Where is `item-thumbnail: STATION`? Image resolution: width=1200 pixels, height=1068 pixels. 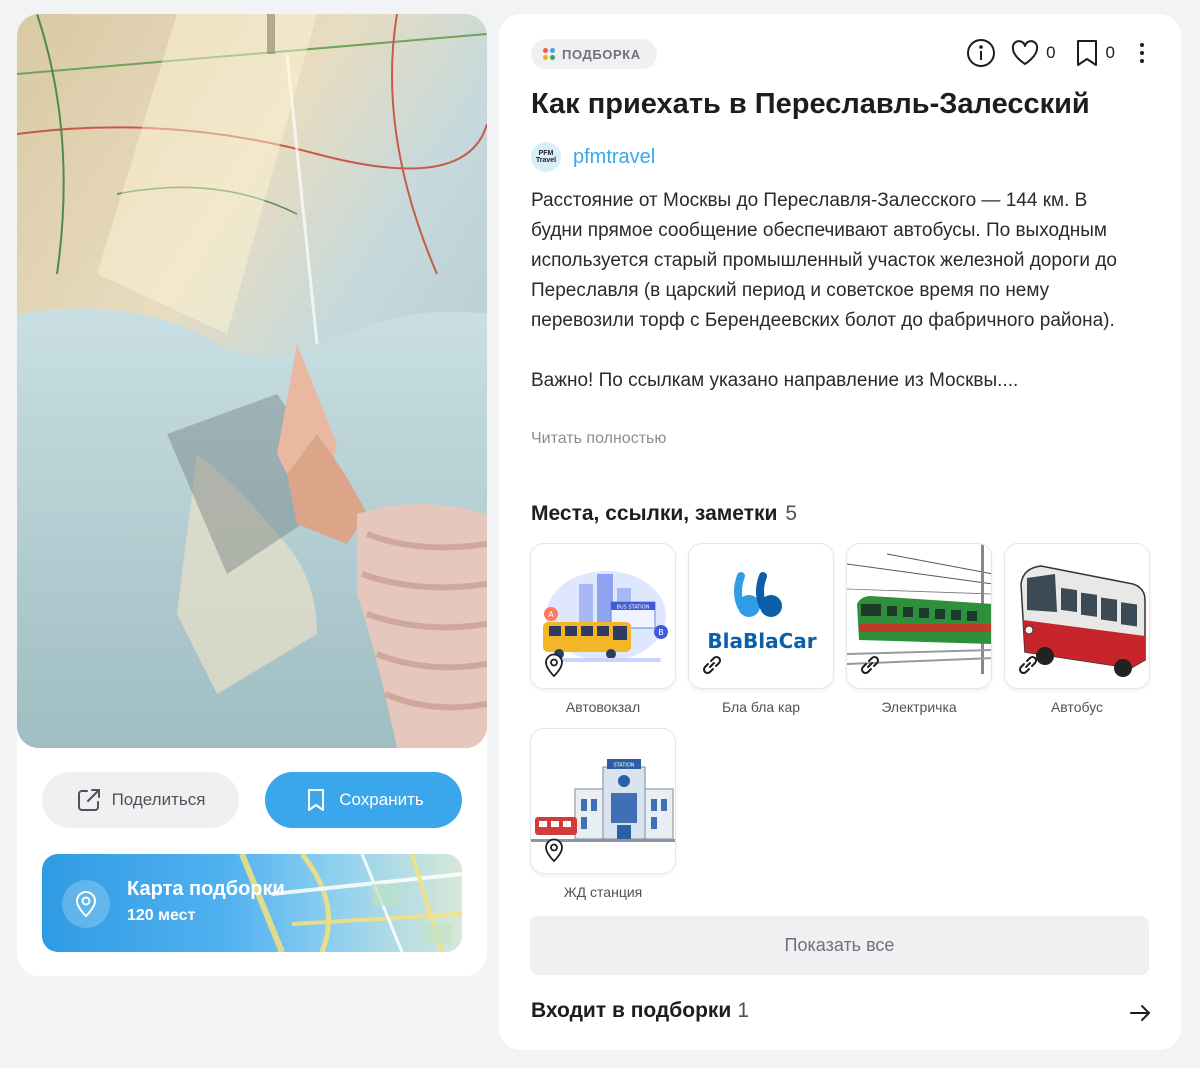
item-thumbnail: STATION is located at coordinates (603, 801).